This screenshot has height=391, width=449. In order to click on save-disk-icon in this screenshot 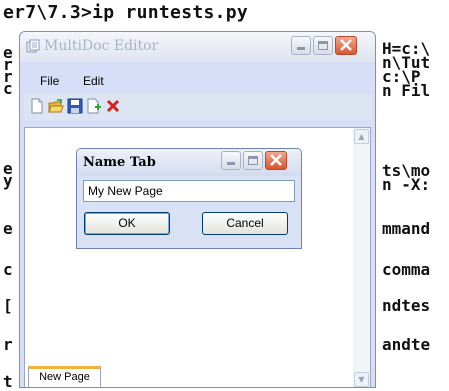, I will do `click(75, 106)`.